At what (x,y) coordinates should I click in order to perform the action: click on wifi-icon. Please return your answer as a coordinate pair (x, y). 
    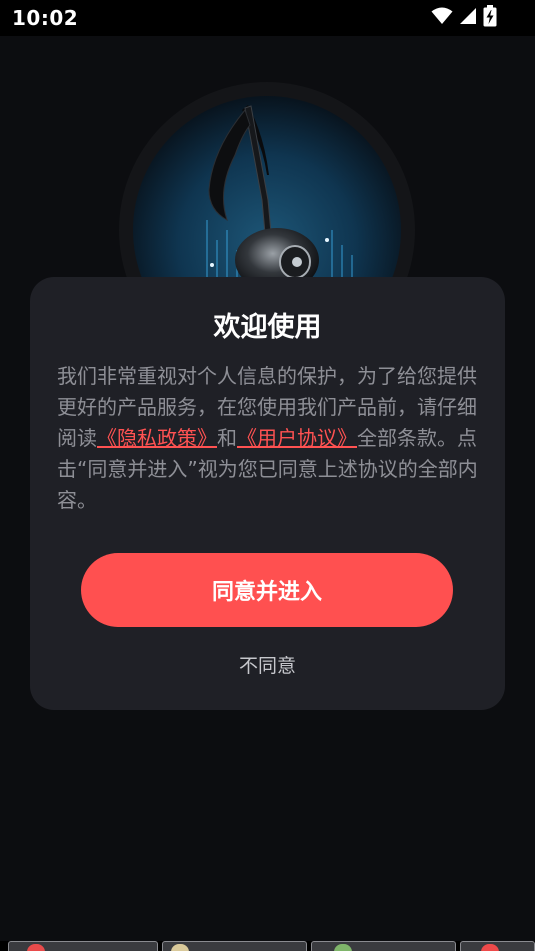
    Looking at the image, I should click on (442, 18).